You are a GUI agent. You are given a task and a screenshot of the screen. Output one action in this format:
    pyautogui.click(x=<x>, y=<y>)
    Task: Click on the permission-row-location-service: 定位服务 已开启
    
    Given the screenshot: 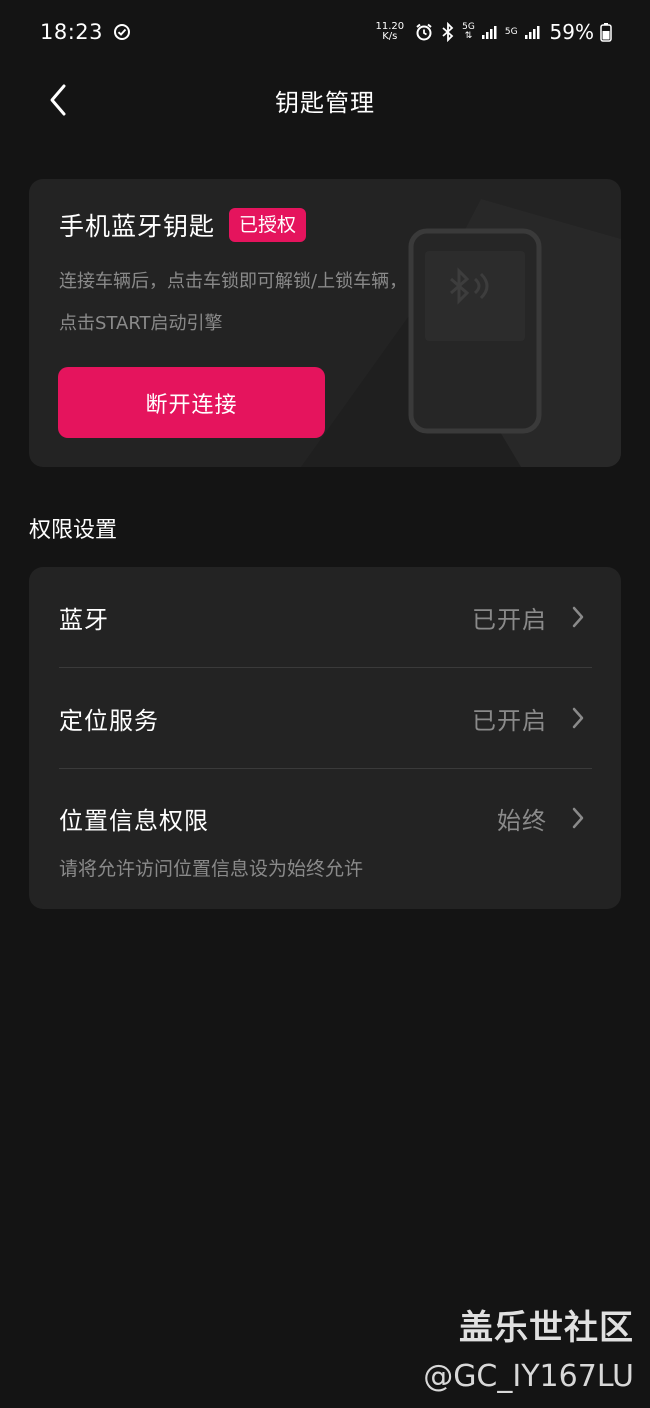 What is the action you would take?
    pyautogui.click(x=325, y=718)
    